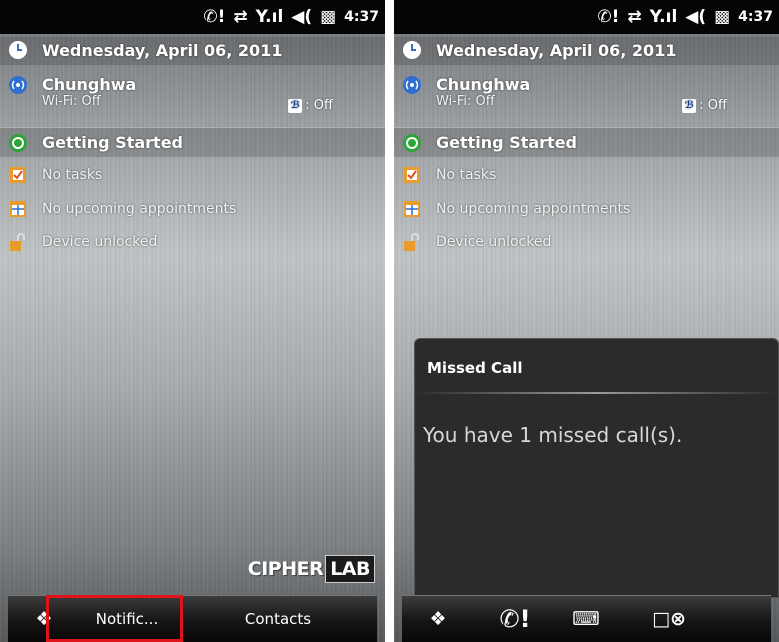  Describe the element at coordinates (285, 569) in the screenshot. I see `logo-part-cipher: CIPHER` at that location.